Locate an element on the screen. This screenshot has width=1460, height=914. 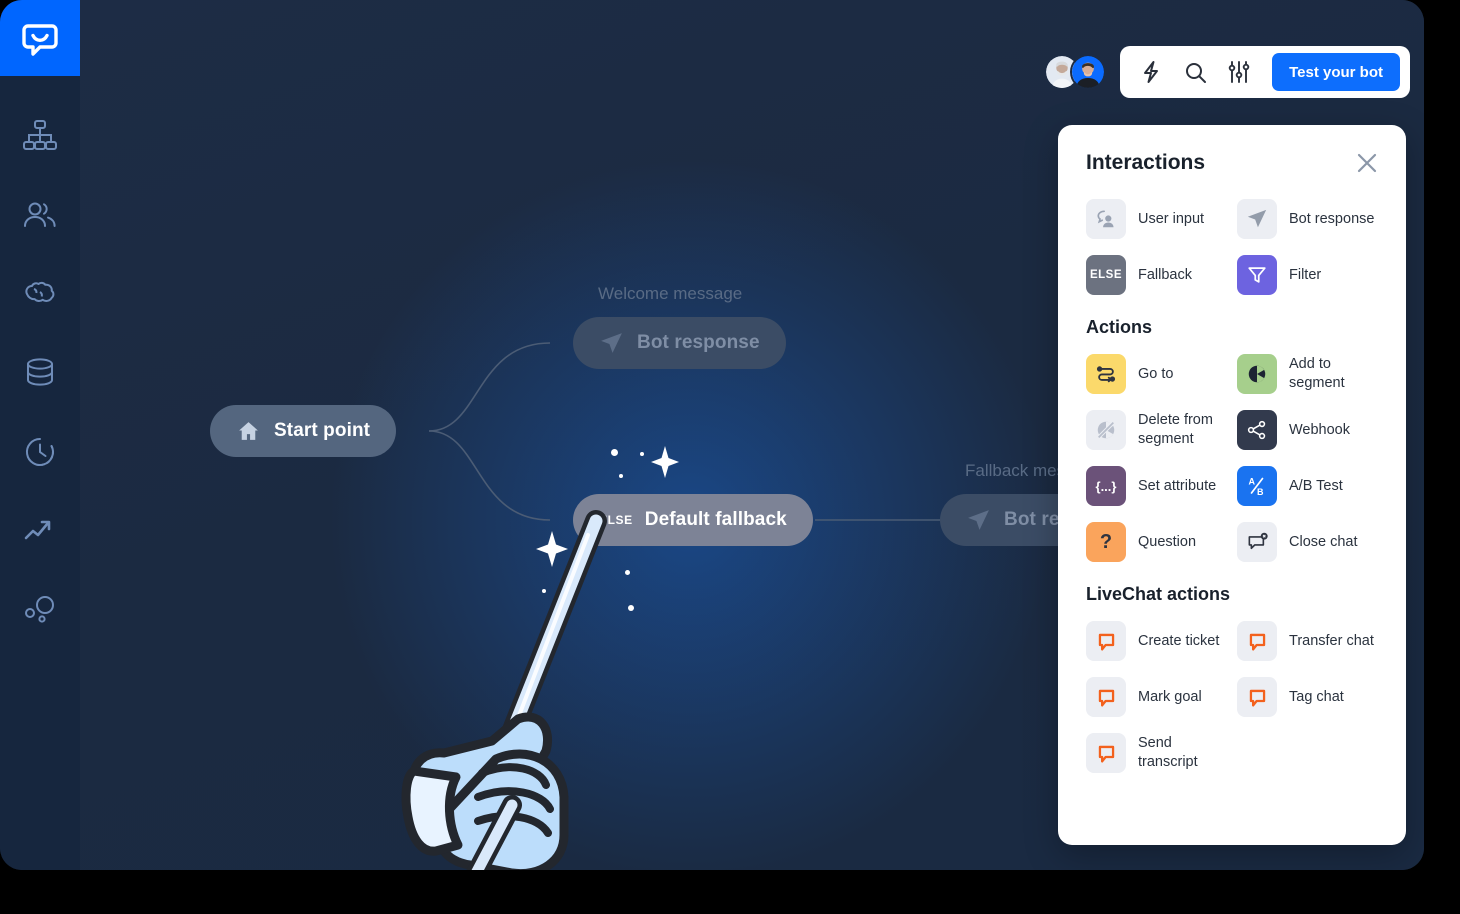
svg-text: A is located at coordinates (1252, 482).